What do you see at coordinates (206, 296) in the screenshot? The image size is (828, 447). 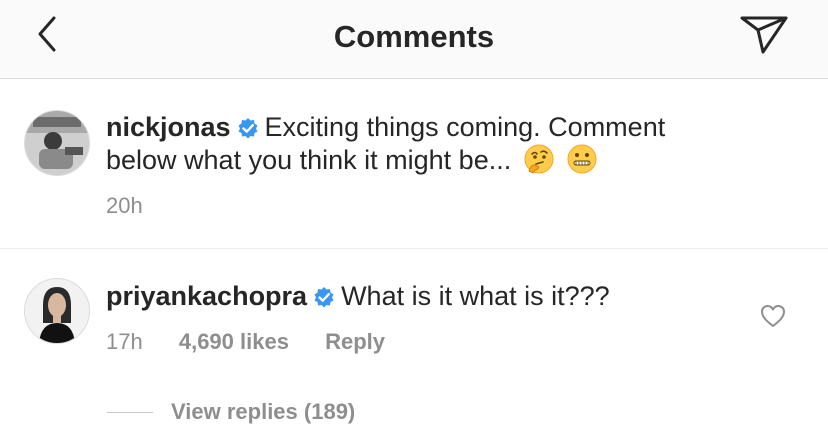 I see `comment-username: priyankachopra` at bounding box center [206, 296].